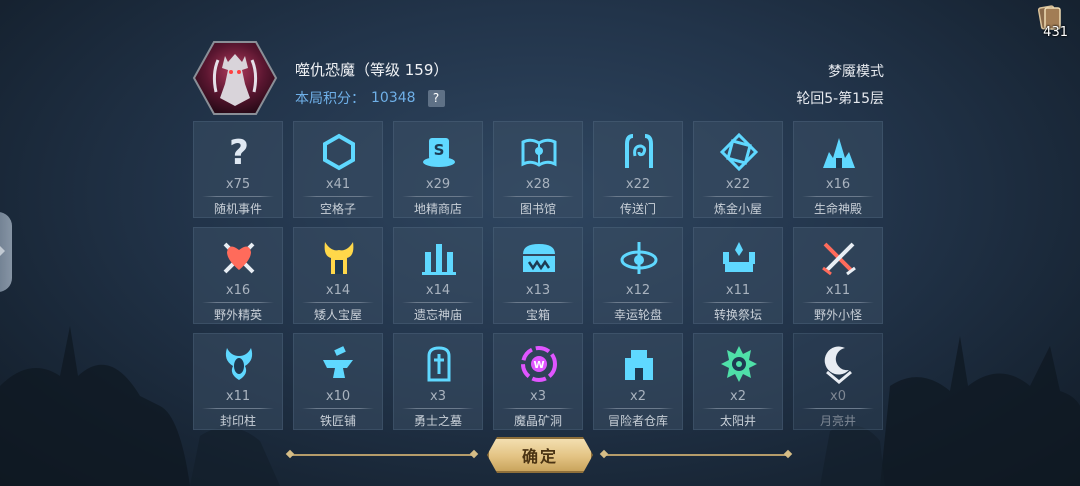 This screenshot has height=486, width=1080. I want to click on event-cell: x11 封印柱, so click(238, 381).